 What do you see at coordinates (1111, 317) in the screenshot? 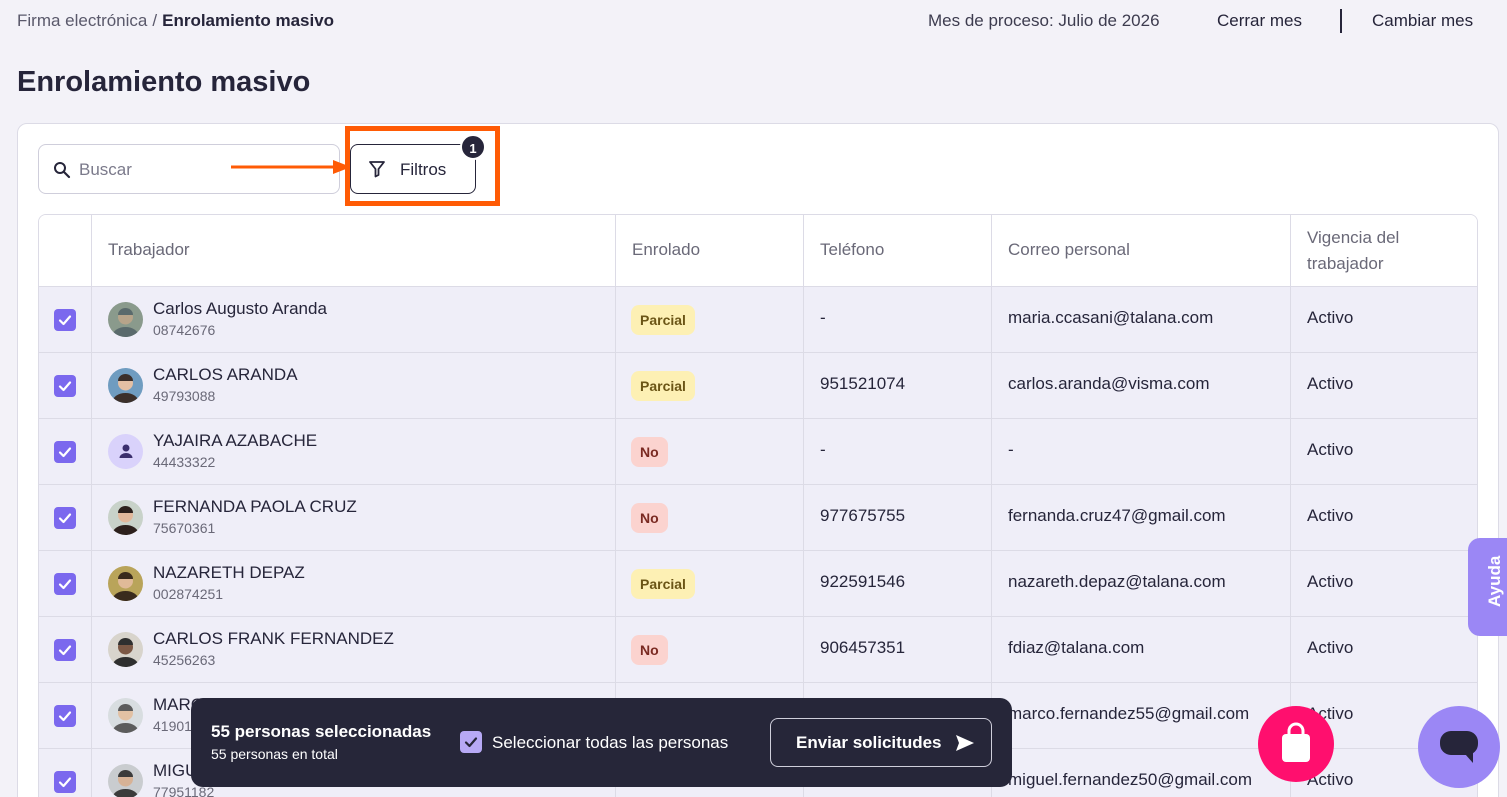
I see `email-text: maria.ccasani@talana.com` at bounding box center [1111, 317].